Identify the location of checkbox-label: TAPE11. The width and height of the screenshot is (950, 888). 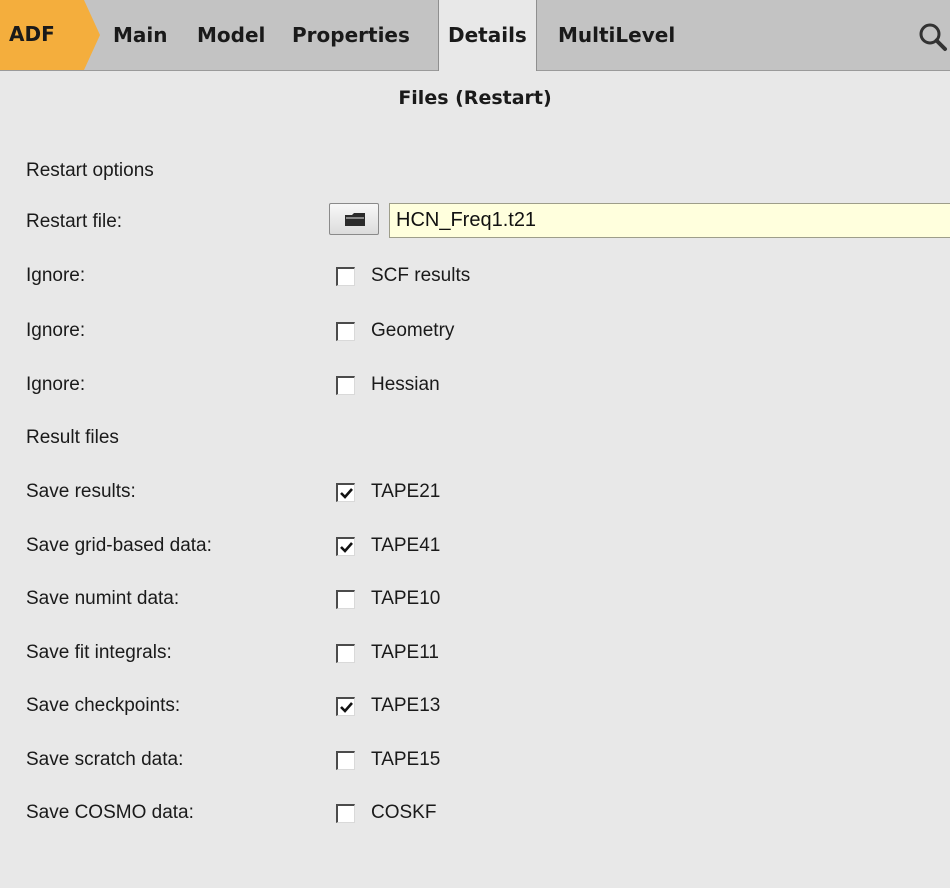
(405, 652).